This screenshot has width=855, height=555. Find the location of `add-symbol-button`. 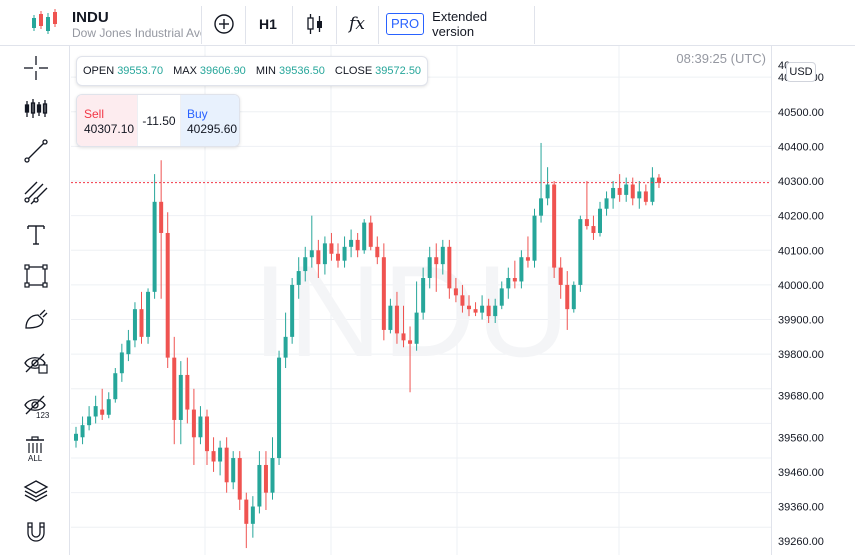

add-symbol-button is located at coordinates (224, 24).